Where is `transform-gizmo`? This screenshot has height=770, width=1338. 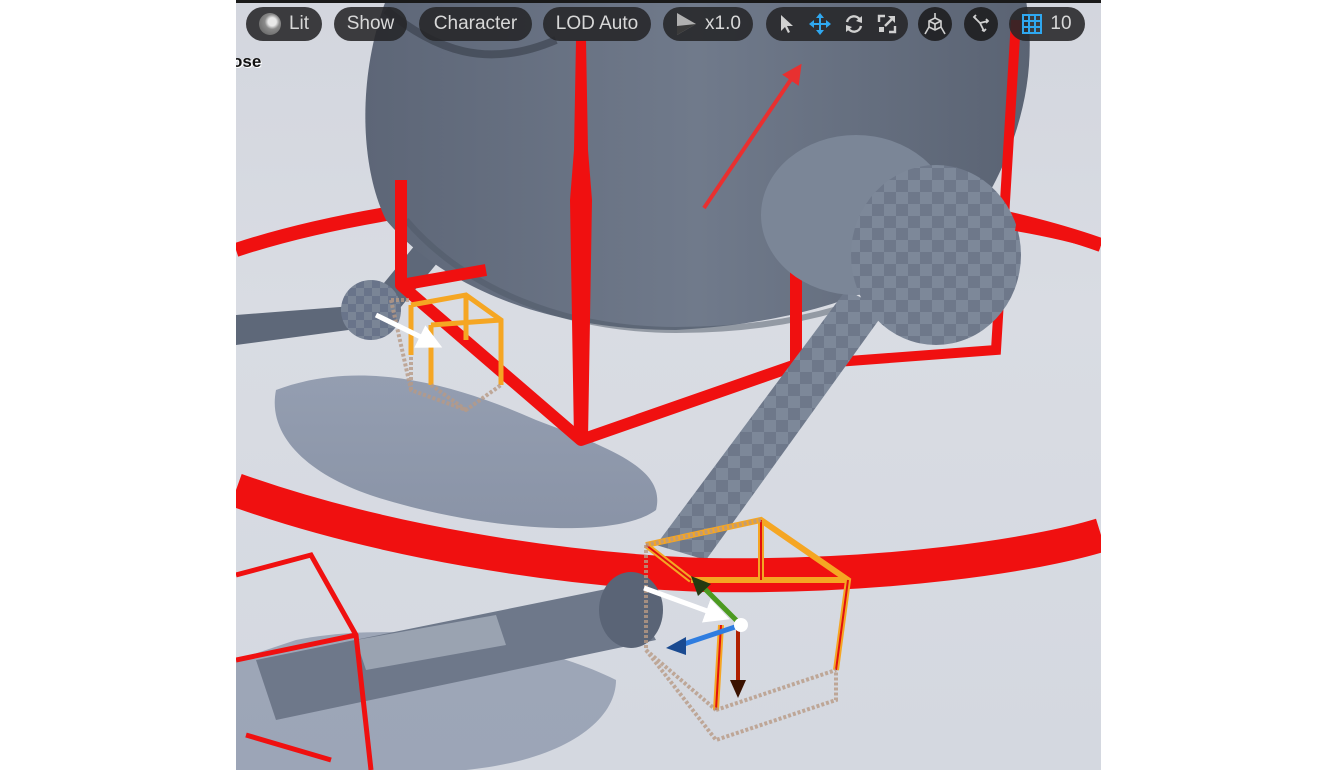 transform-gizmo is located at coordinates (707, 637).